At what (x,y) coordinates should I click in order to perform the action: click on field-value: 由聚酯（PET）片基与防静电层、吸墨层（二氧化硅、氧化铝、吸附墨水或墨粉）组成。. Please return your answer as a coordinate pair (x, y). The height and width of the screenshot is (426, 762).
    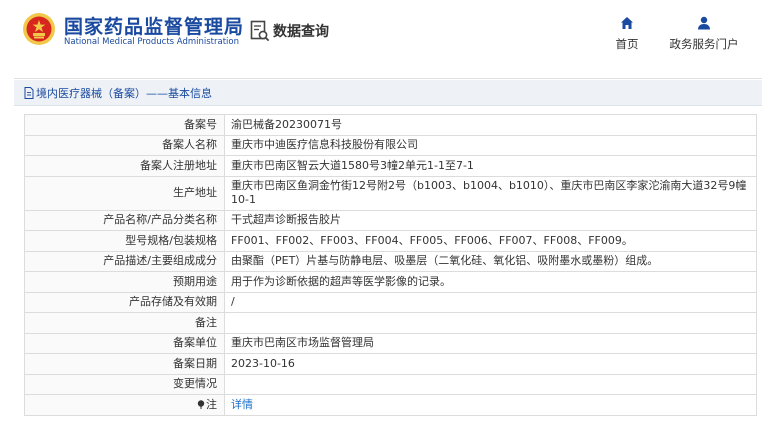
    Looking at the image, I should click on (490, 261).